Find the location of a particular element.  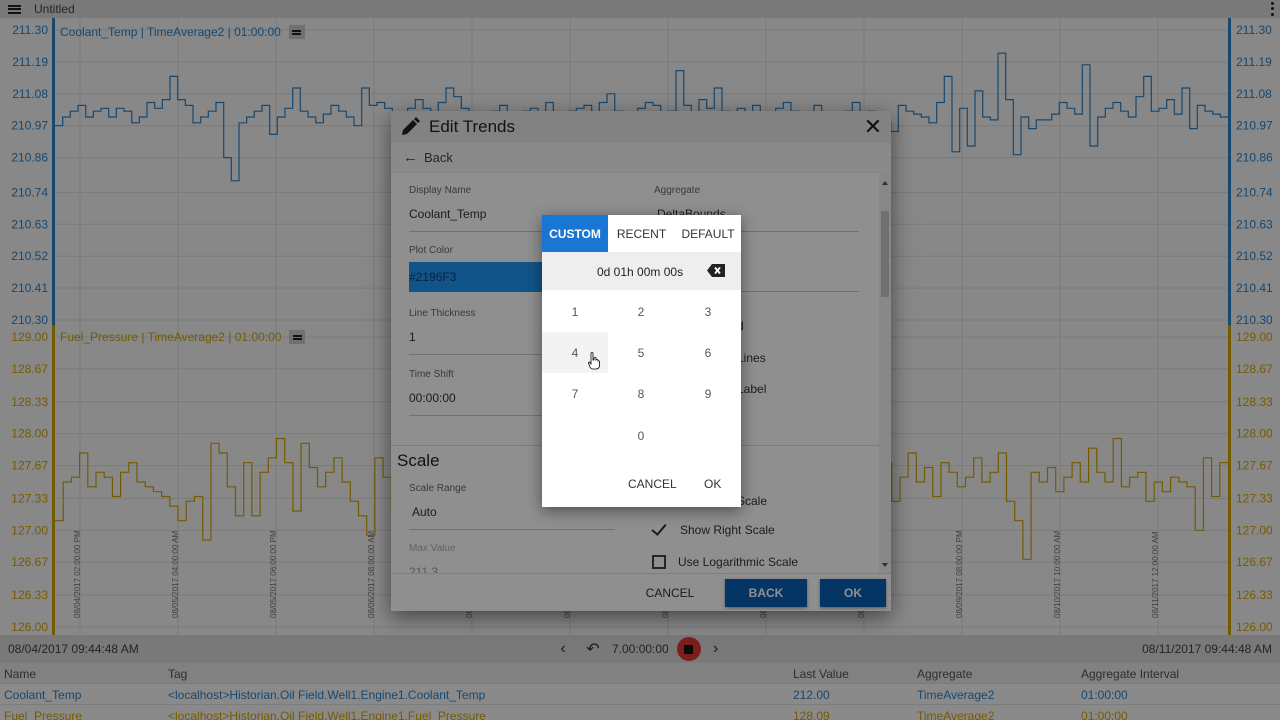

picker-footer: CANCEL OK is located at coordinates (641, 485).